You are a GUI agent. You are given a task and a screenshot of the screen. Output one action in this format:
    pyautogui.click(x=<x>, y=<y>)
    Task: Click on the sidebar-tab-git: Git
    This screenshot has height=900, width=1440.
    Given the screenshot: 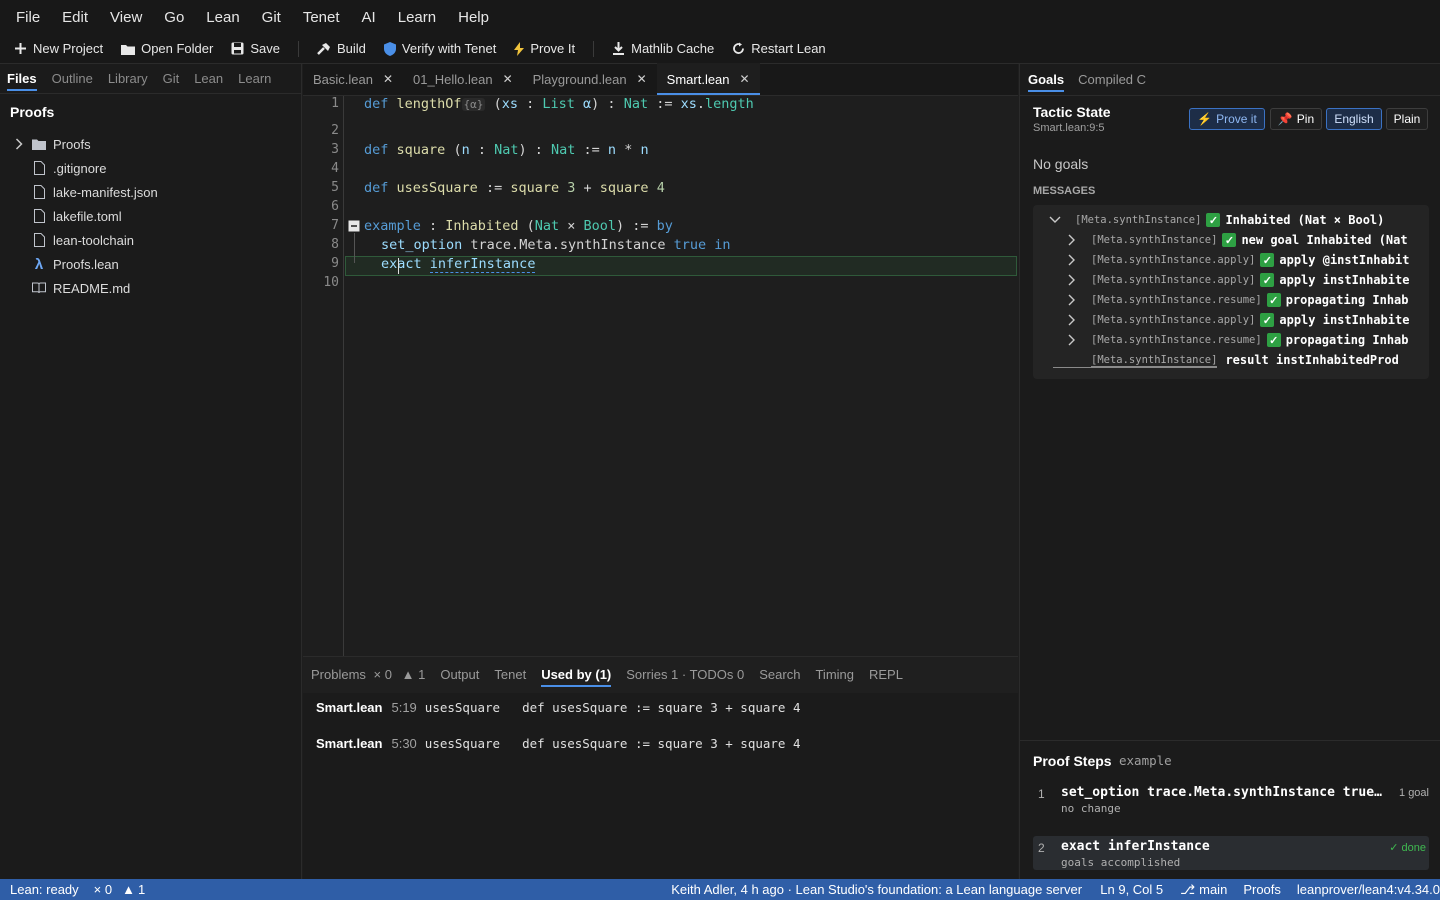 What is the action you would take?
    pyautogui.click(x=171, y=79)
    